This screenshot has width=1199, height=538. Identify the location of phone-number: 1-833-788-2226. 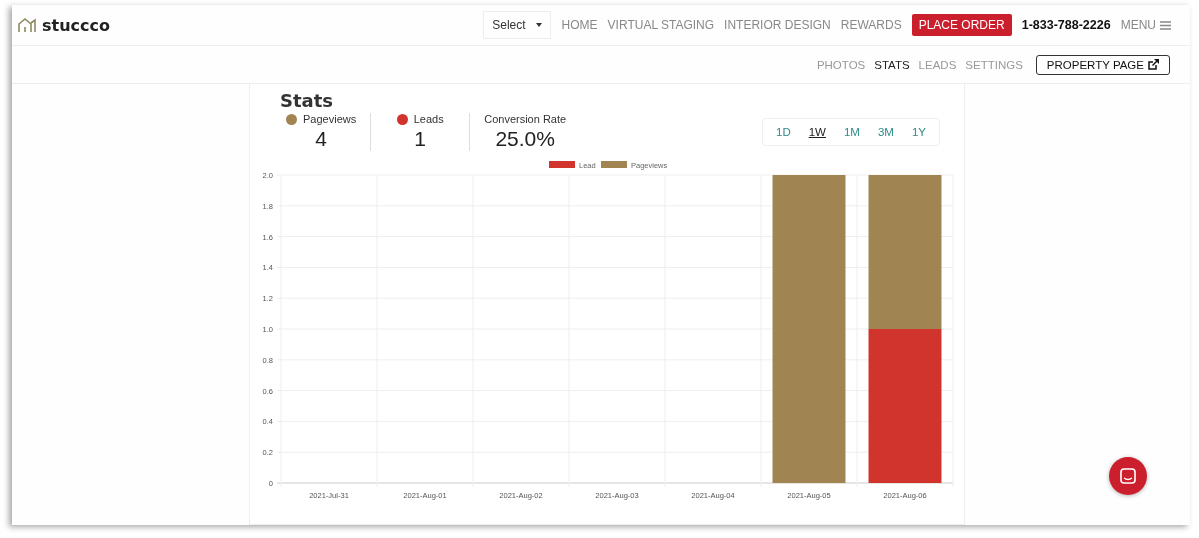
(1066, 25).